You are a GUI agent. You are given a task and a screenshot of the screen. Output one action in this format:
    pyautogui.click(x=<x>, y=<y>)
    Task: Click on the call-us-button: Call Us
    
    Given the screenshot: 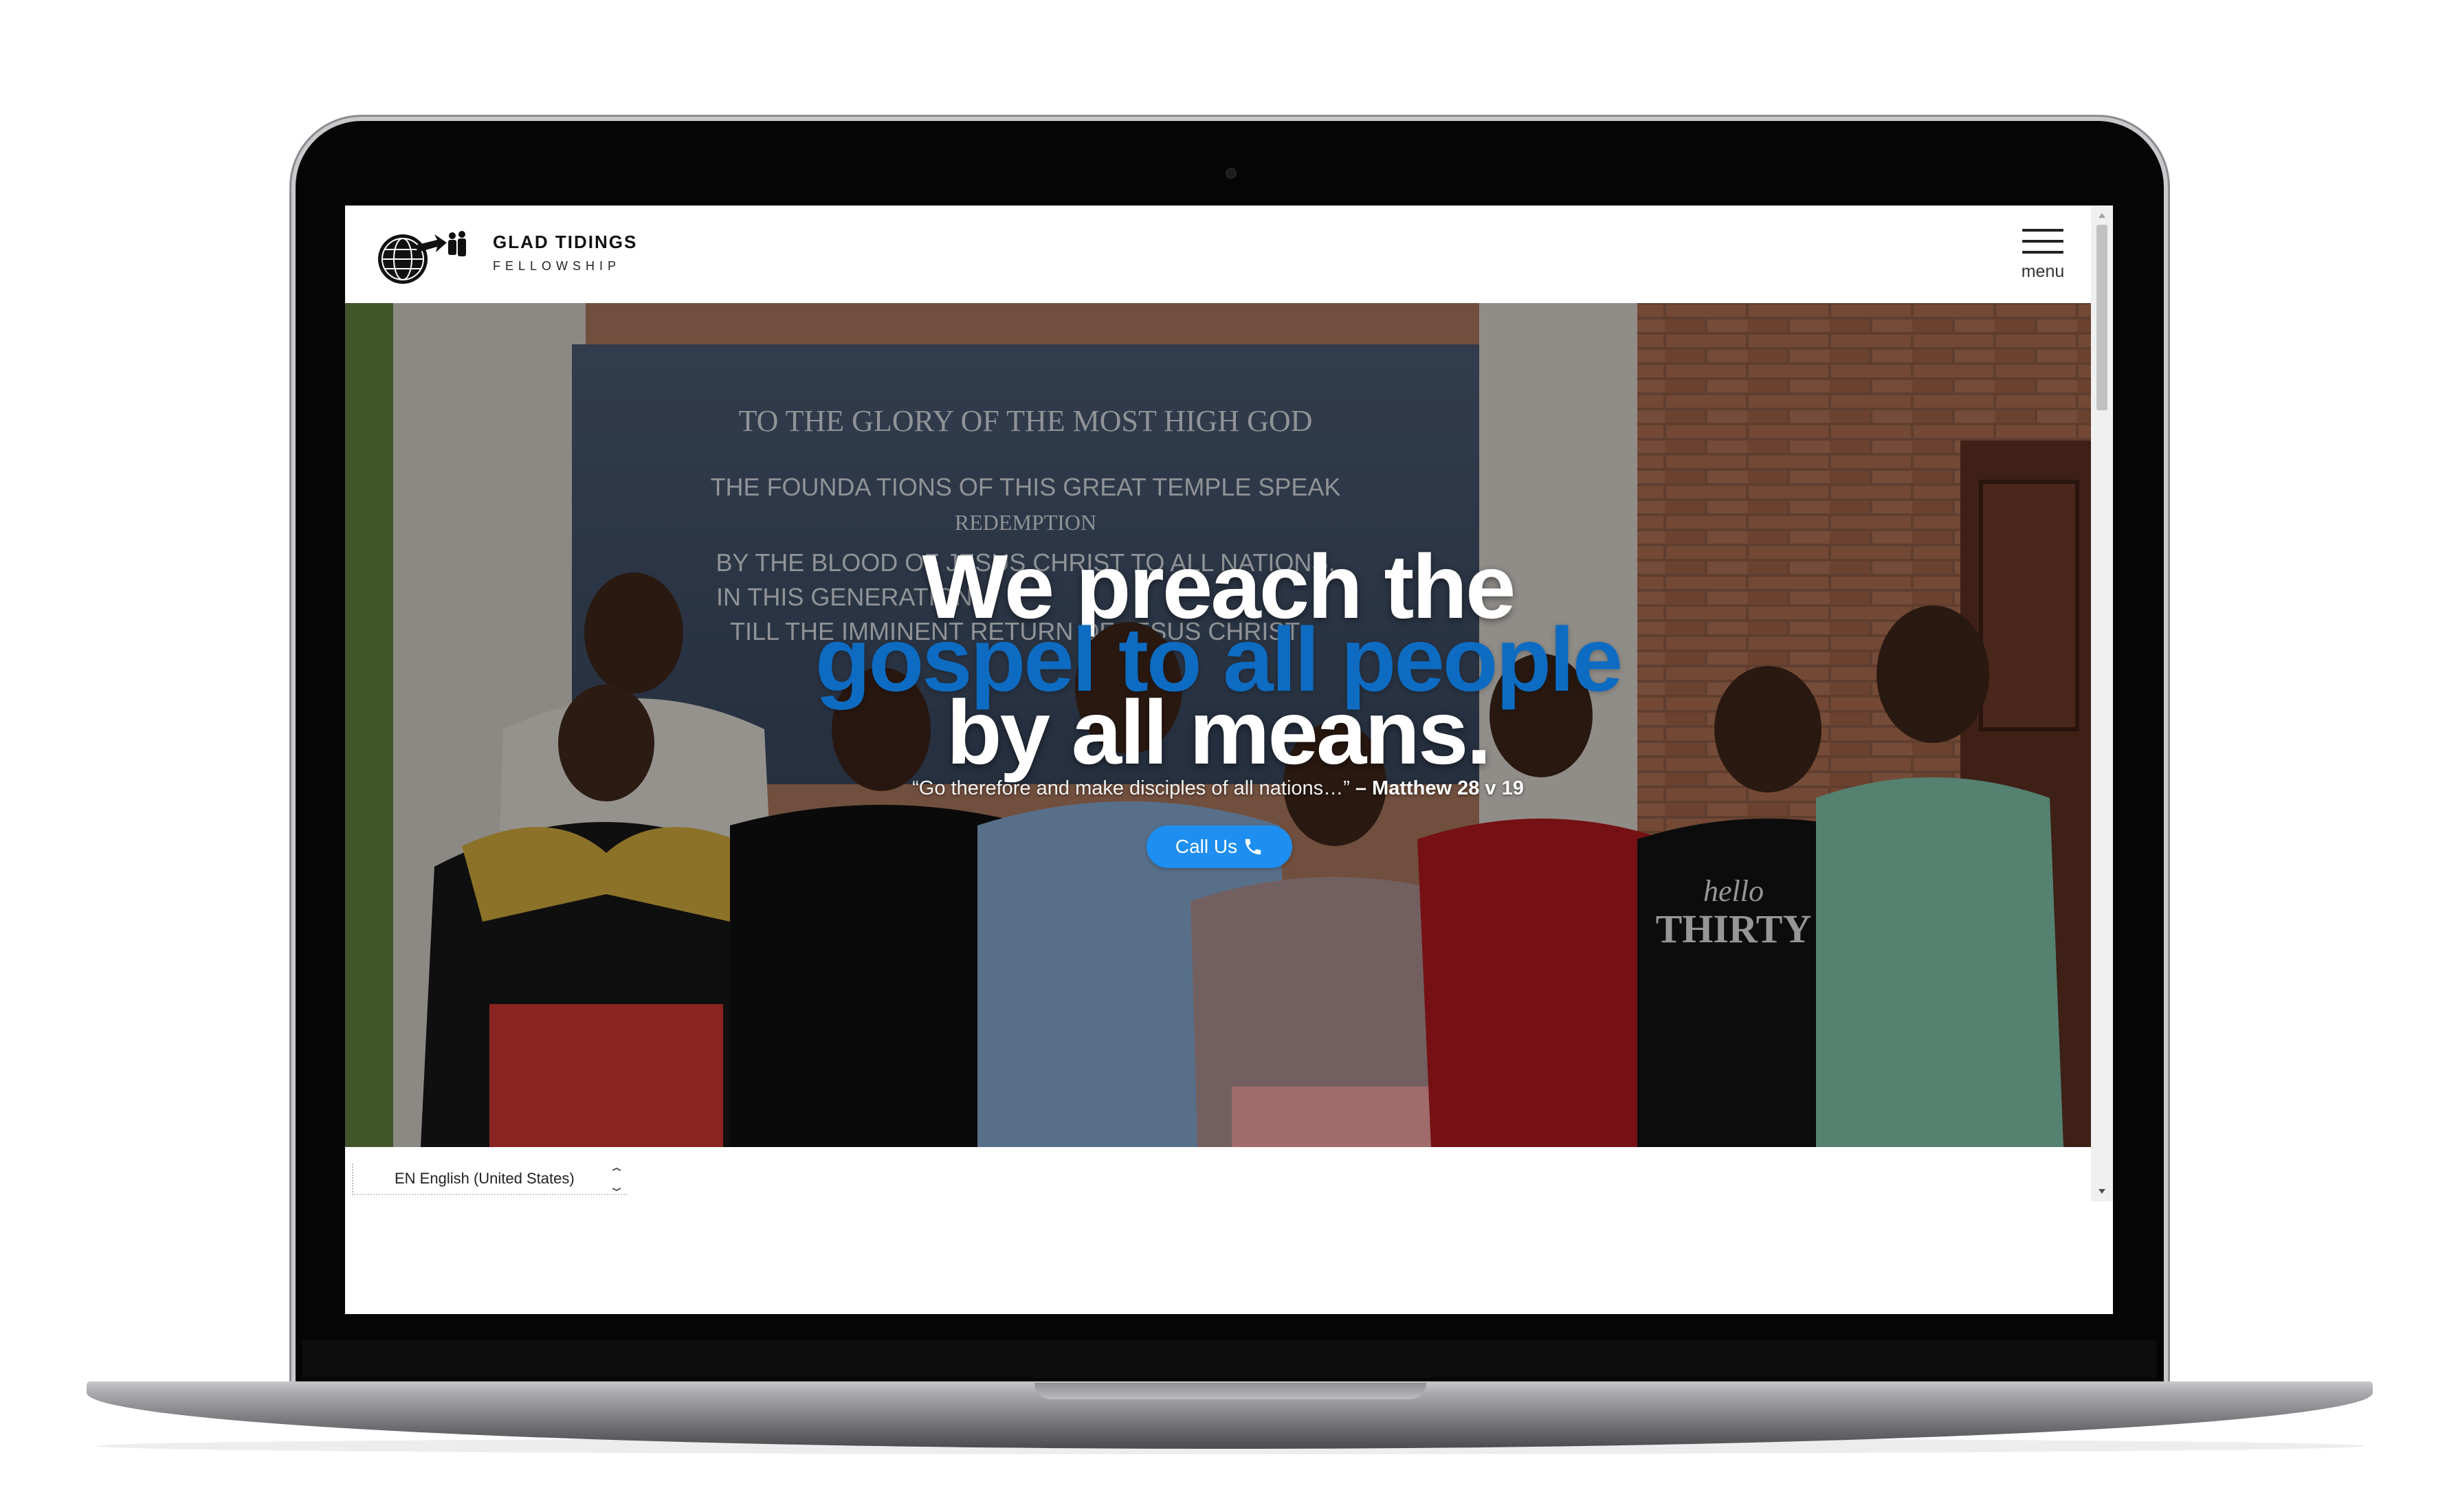 What is the action you would take?
    pyautogui.click(x=1219, y=847)
    